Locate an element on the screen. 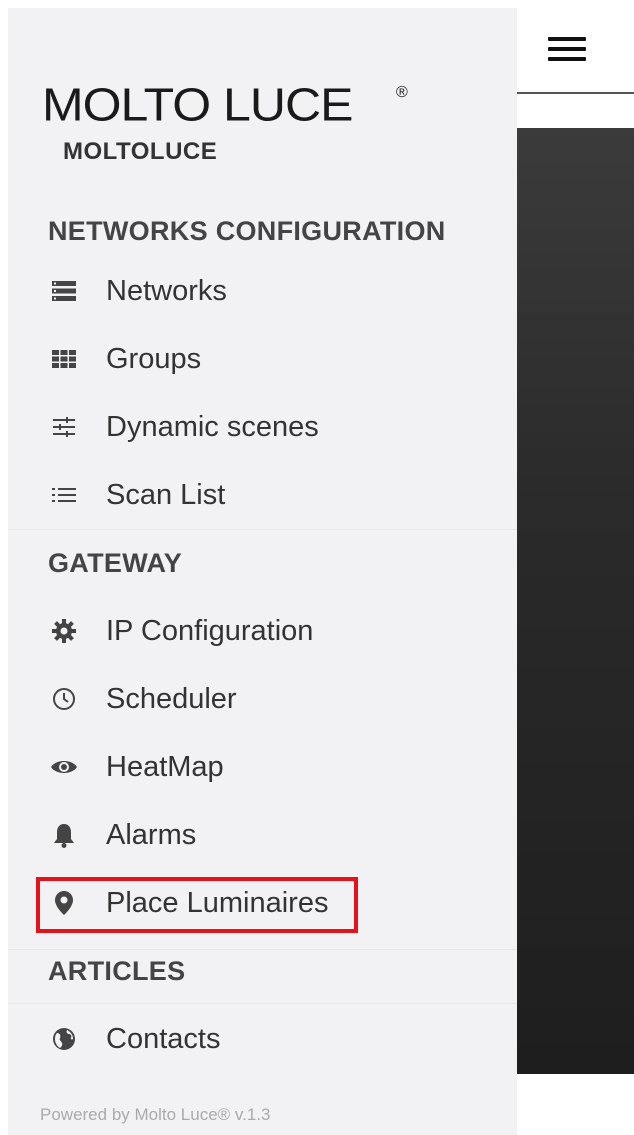 The image size is (634, 1135). sliders-icon is located at coordinates (64, 427).